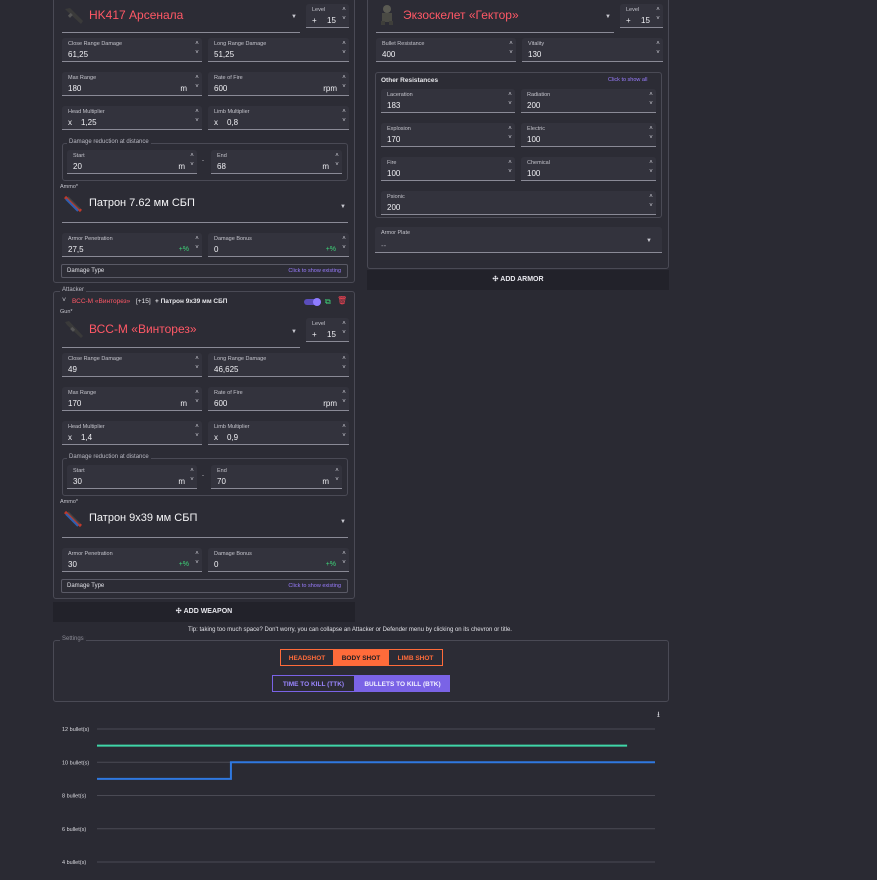 The image size is (877, 880). What do you see at coordinates (588, 101) in the screenshot?
I see `radiation-field: Radiation 200 ˄ ˅` at bounding box center [588, 101].